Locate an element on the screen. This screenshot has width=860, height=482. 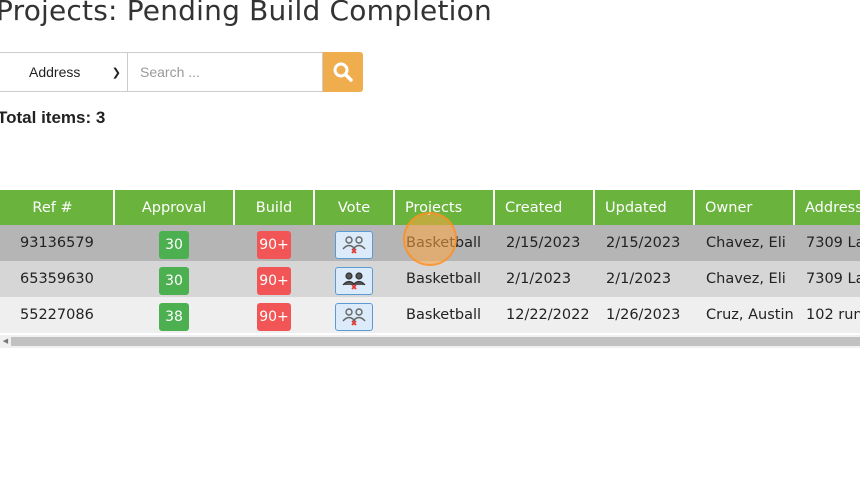
cell-created: 2/15/2023 is located at coordinates (544, 243).